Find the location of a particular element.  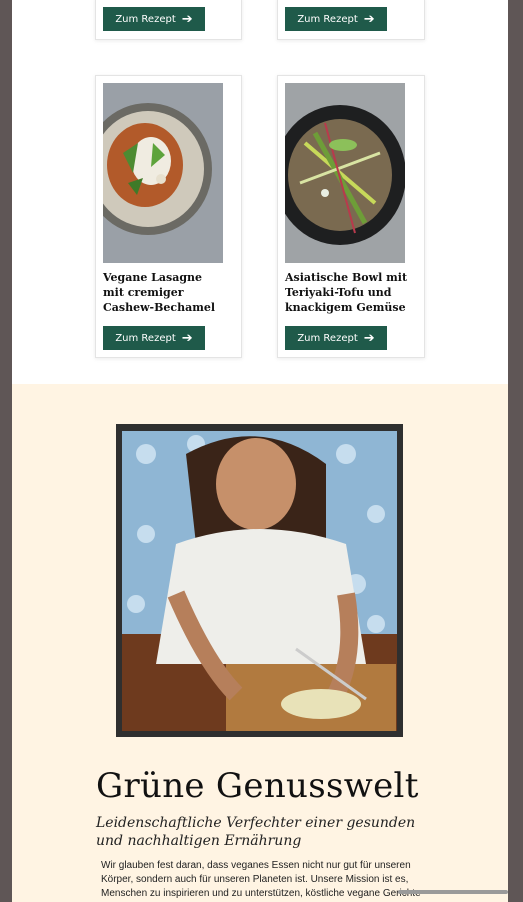

recipe-card-top-right: Zum Rezept ➔ is located at coordinates (351, 20).